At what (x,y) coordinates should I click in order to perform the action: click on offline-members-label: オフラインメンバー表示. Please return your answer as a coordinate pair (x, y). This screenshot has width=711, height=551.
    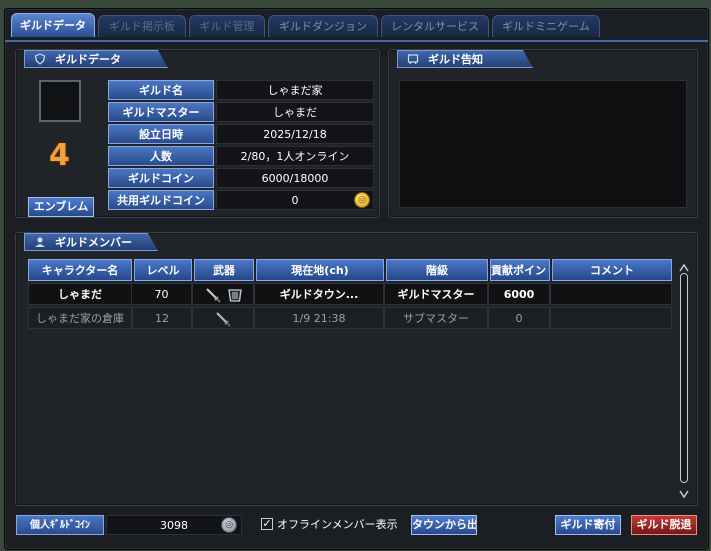
    Looking at the image, I should click on (341, 525).